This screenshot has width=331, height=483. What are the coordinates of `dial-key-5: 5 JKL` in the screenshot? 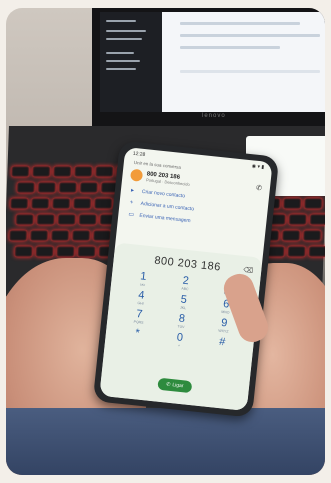 It's located at (184, 302).